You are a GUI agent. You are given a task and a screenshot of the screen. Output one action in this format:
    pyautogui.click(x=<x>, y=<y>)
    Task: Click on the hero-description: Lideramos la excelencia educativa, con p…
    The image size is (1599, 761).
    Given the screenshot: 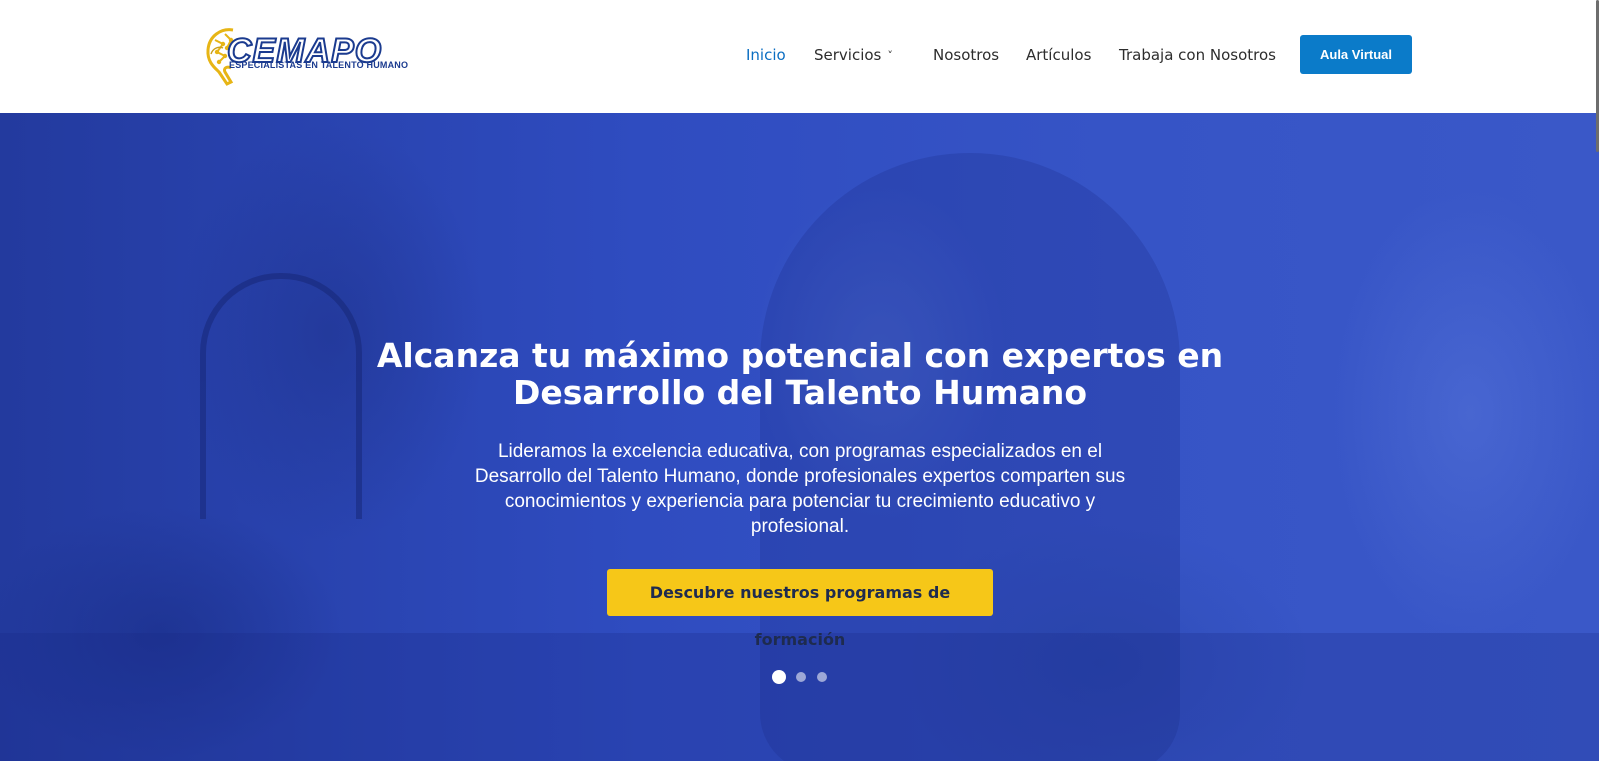 What is the action you would take?
    pyautogui.click(x=800, y=489)
    